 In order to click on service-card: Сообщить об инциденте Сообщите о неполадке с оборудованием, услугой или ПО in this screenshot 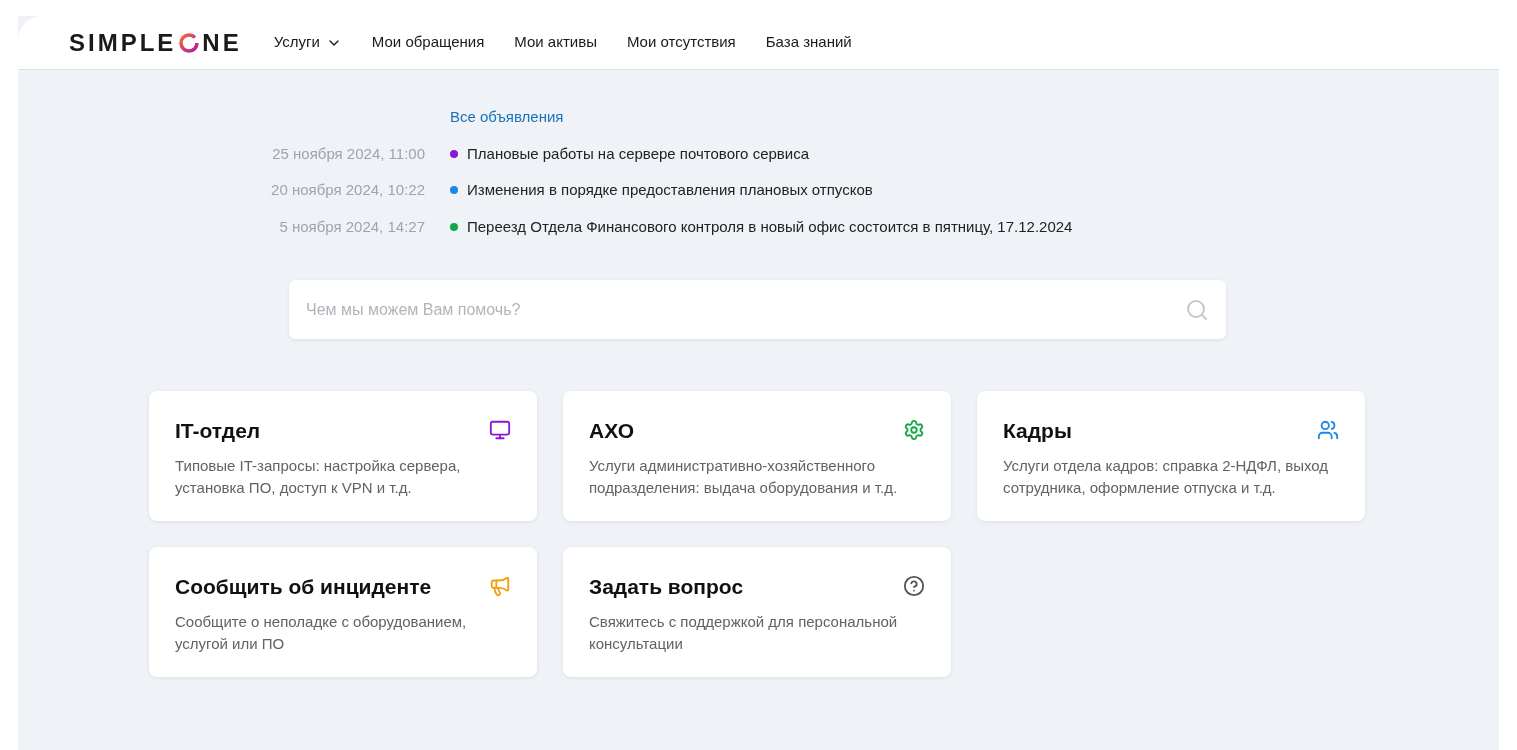, I will do `click(343, 612)`.